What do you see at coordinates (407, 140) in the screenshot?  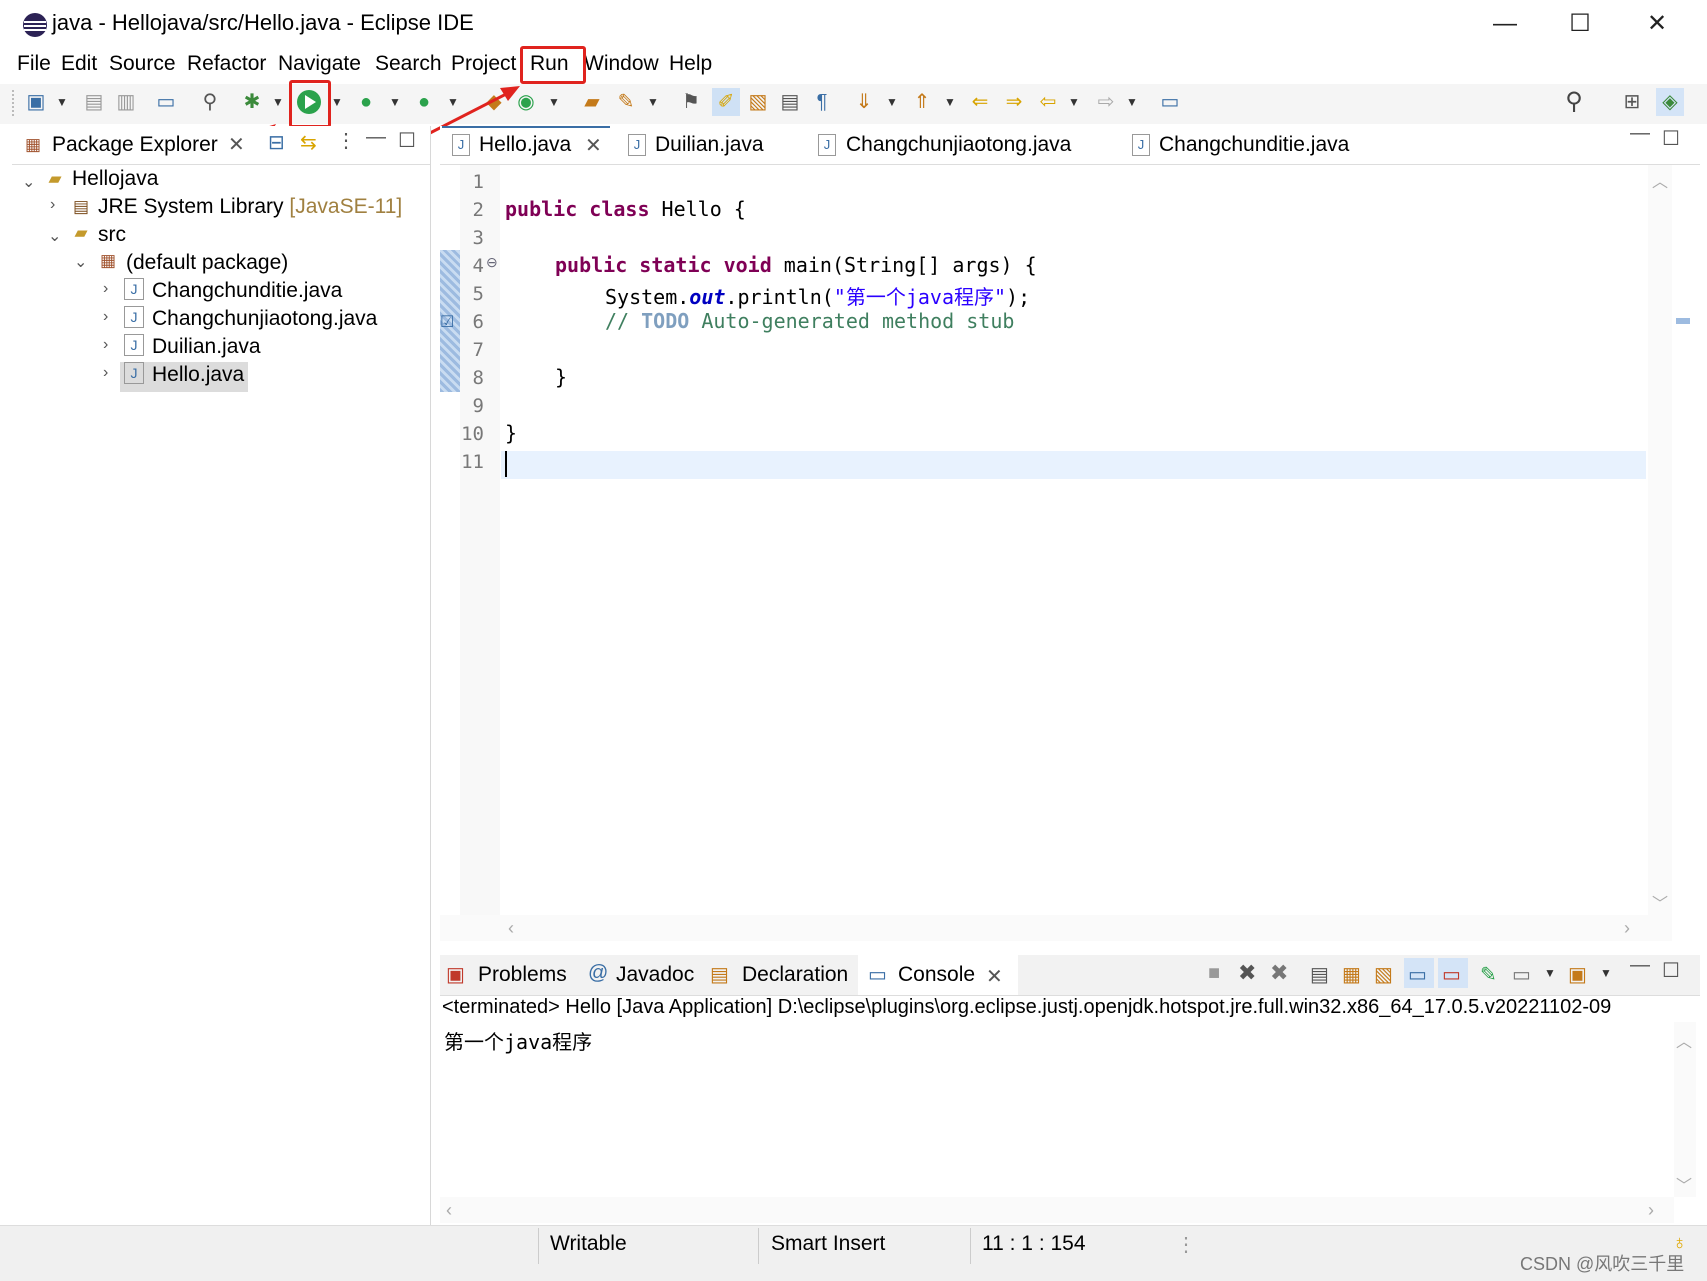 I see `maximize-view-icon: ☐` at bounding box center [407, 140].